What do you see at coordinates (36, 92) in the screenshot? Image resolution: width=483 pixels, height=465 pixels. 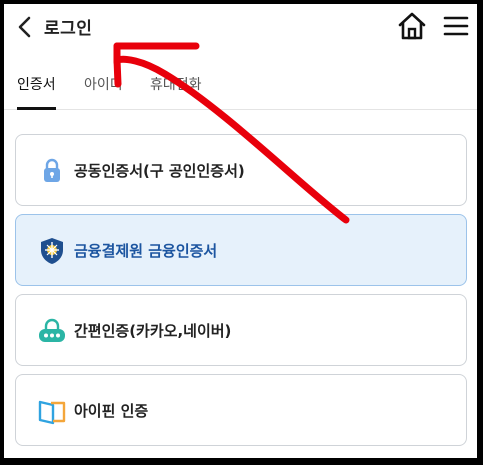 I see `tab-certificate: 인증서` at bounding box center [36, 92].